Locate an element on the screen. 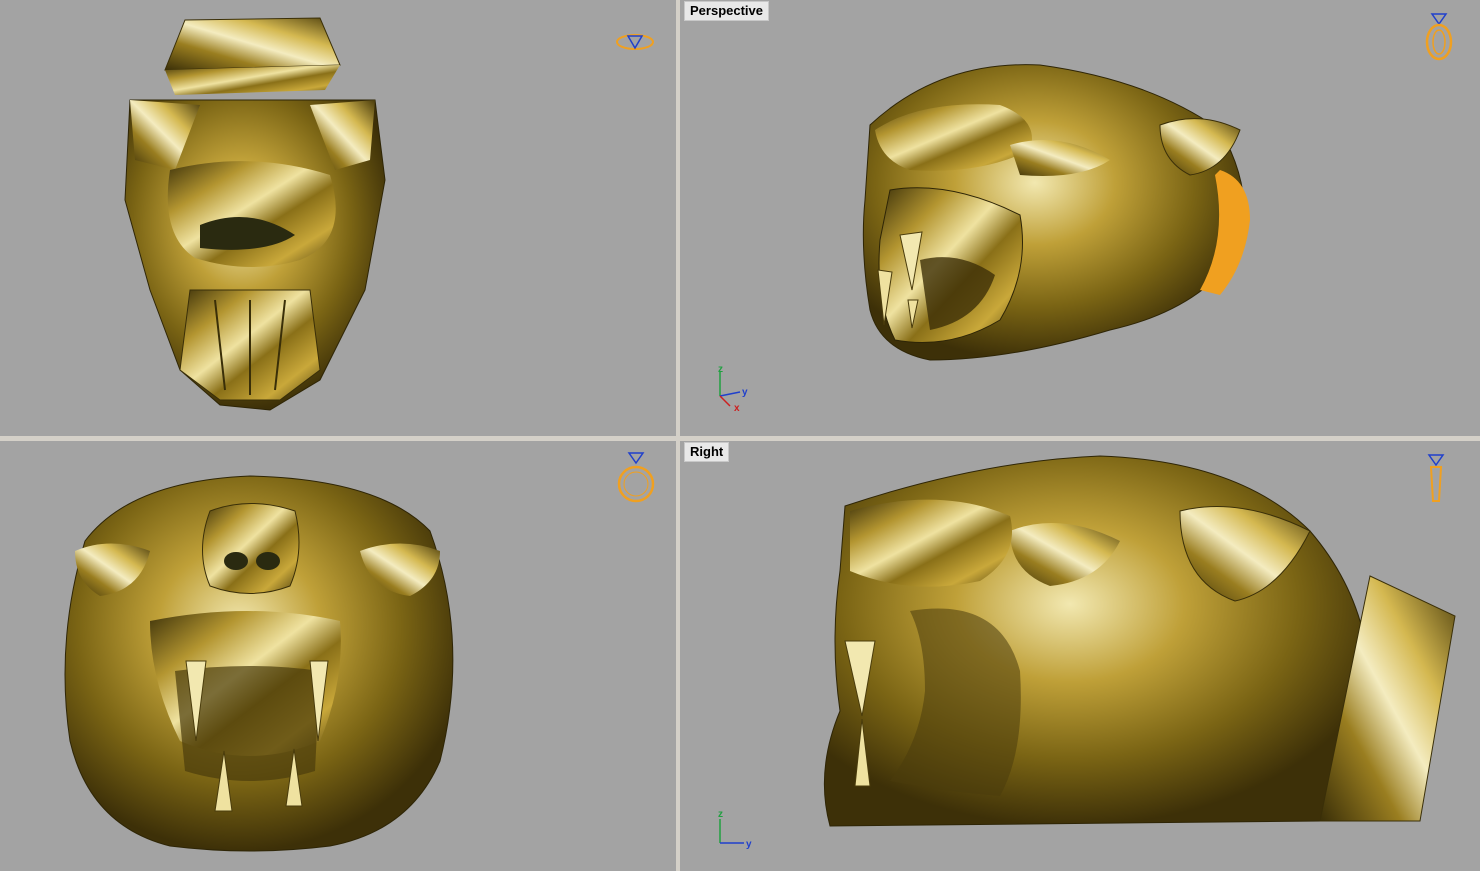  panther-ring-model-top is located at coordinates (255, 214).